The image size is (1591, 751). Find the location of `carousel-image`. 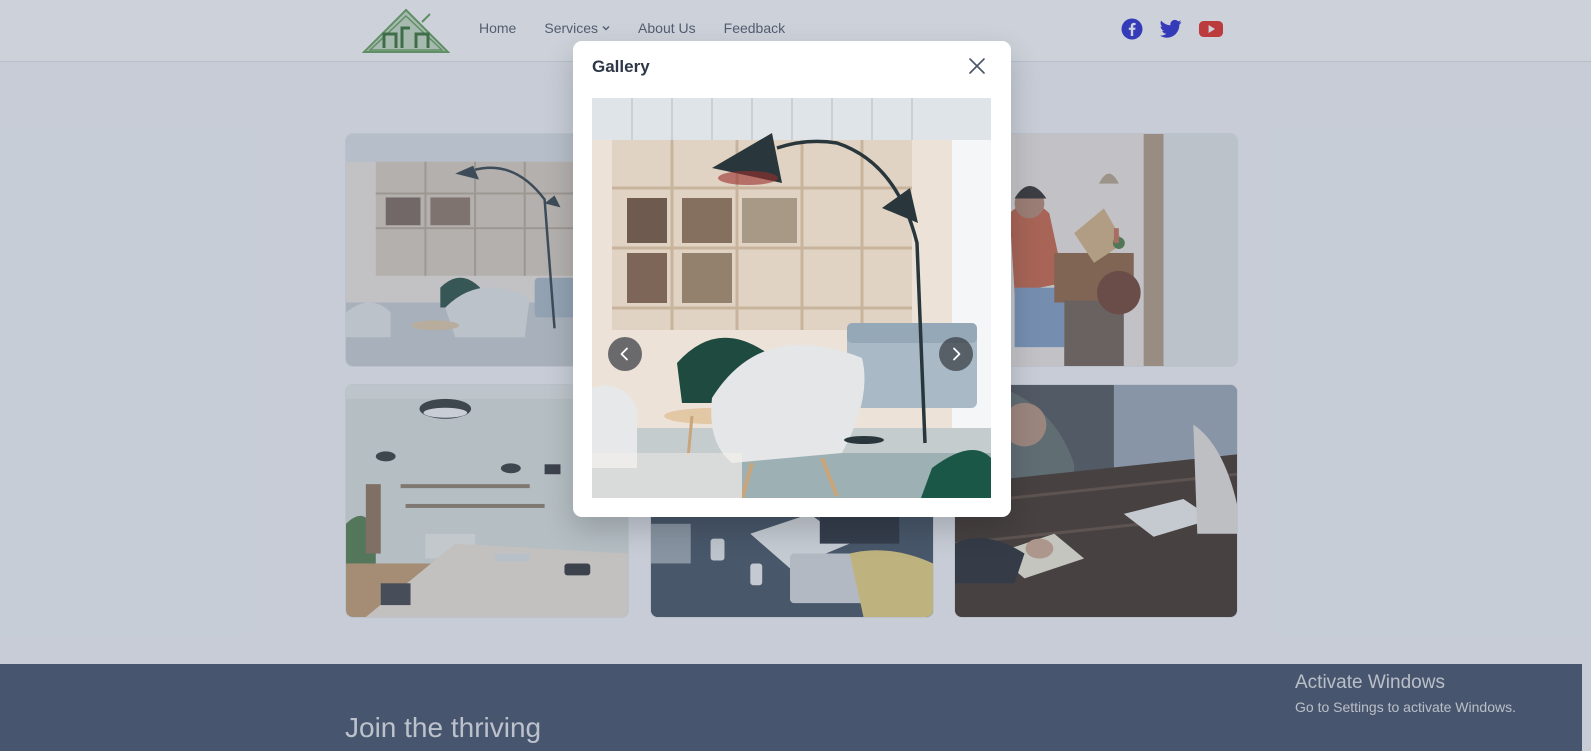

carousel-image is located at coordinates (791, 298).